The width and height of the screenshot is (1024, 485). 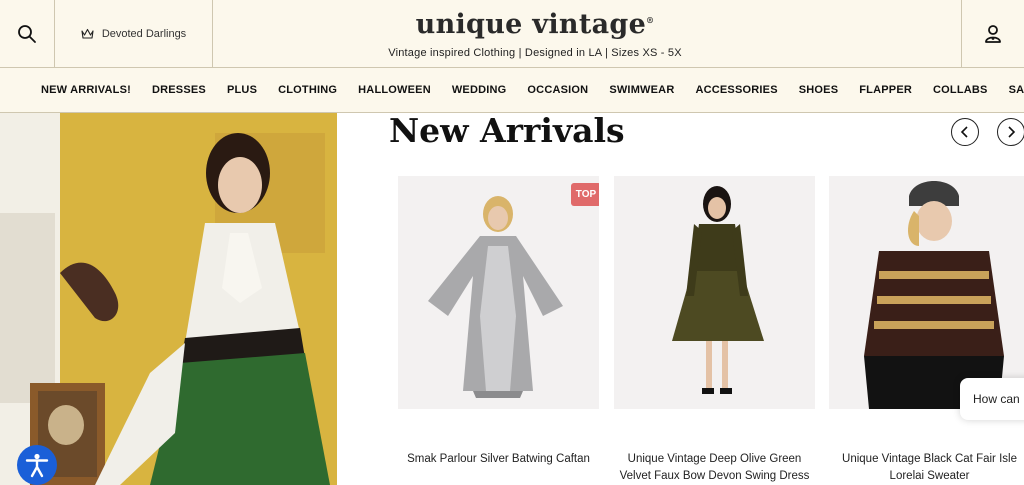 I want to click on nav-item: DRESSES, so click(x=179, y=90).